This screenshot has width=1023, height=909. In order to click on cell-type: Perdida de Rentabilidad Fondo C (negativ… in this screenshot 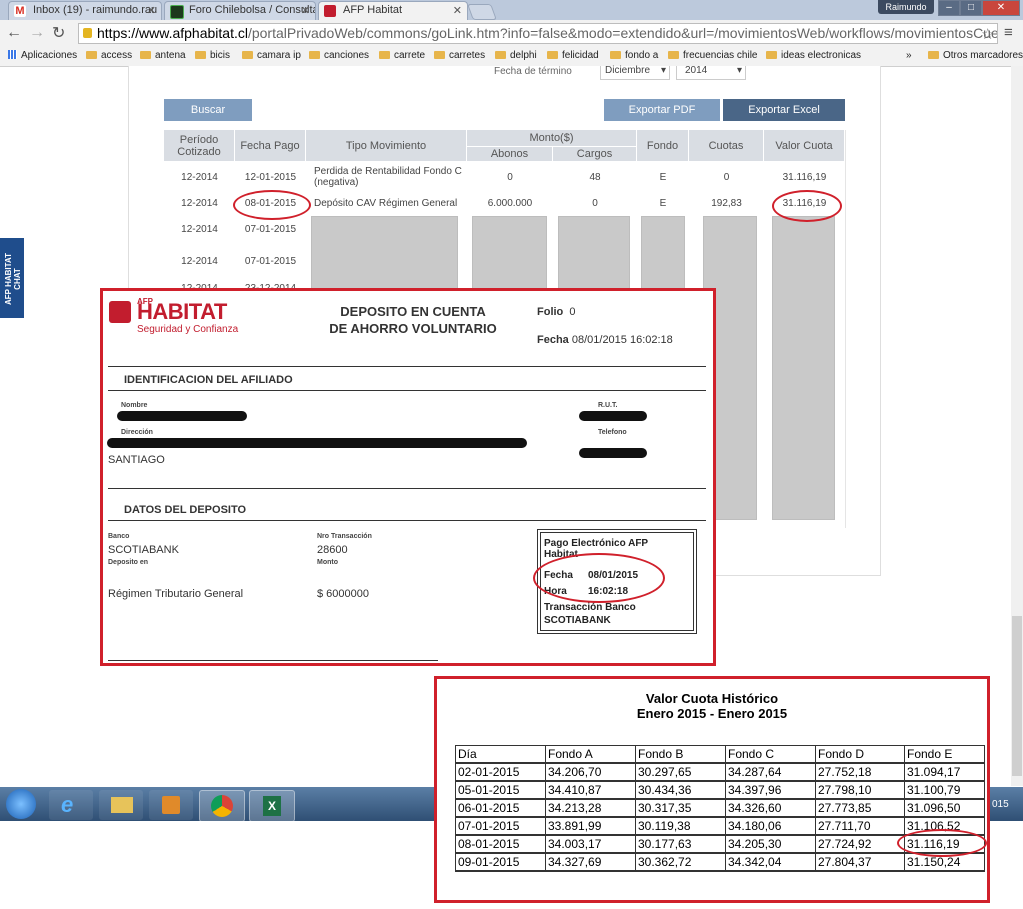, I will do `click(388, 177)`.